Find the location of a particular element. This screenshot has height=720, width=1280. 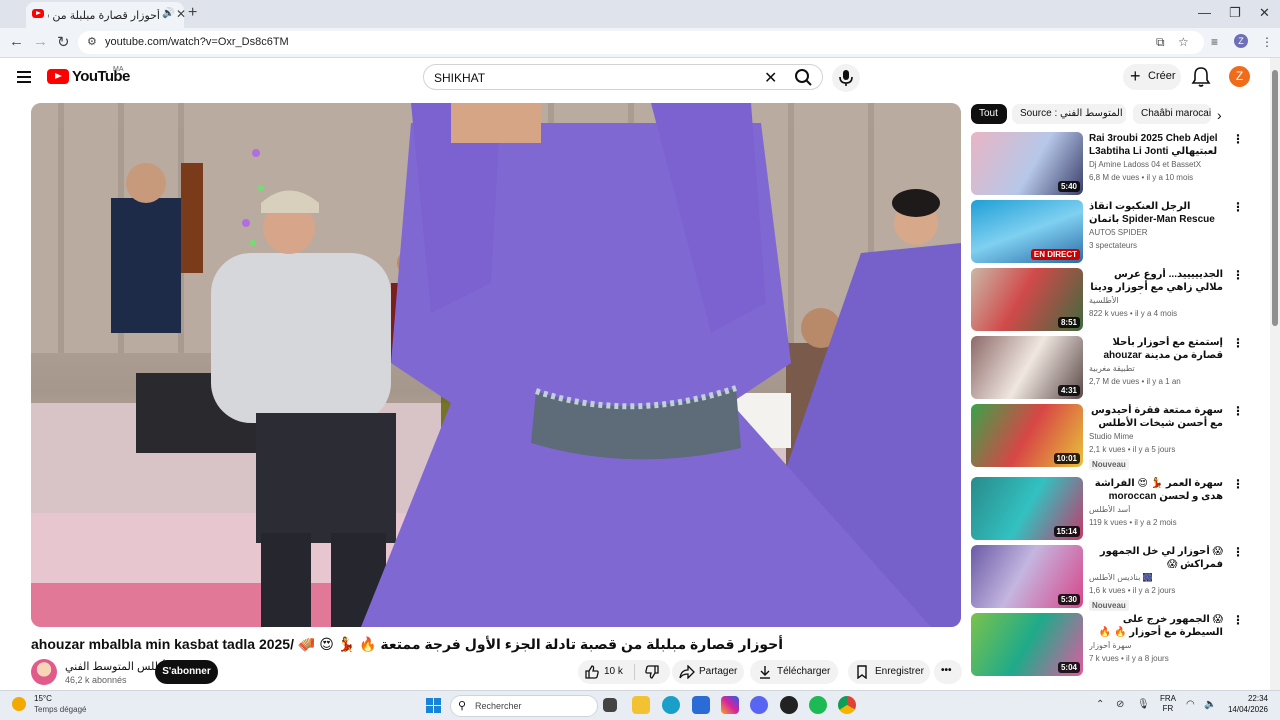

save-button: Enregistrer is located at coordinates (889, 672).